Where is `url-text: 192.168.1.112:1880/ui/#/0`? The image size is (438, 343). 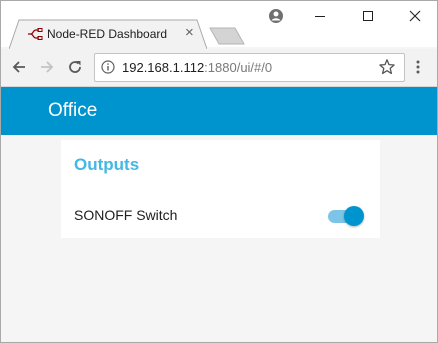
url-text: 192.168.1.112:1880/ui/#/0 is located at coordinates (197, 67).